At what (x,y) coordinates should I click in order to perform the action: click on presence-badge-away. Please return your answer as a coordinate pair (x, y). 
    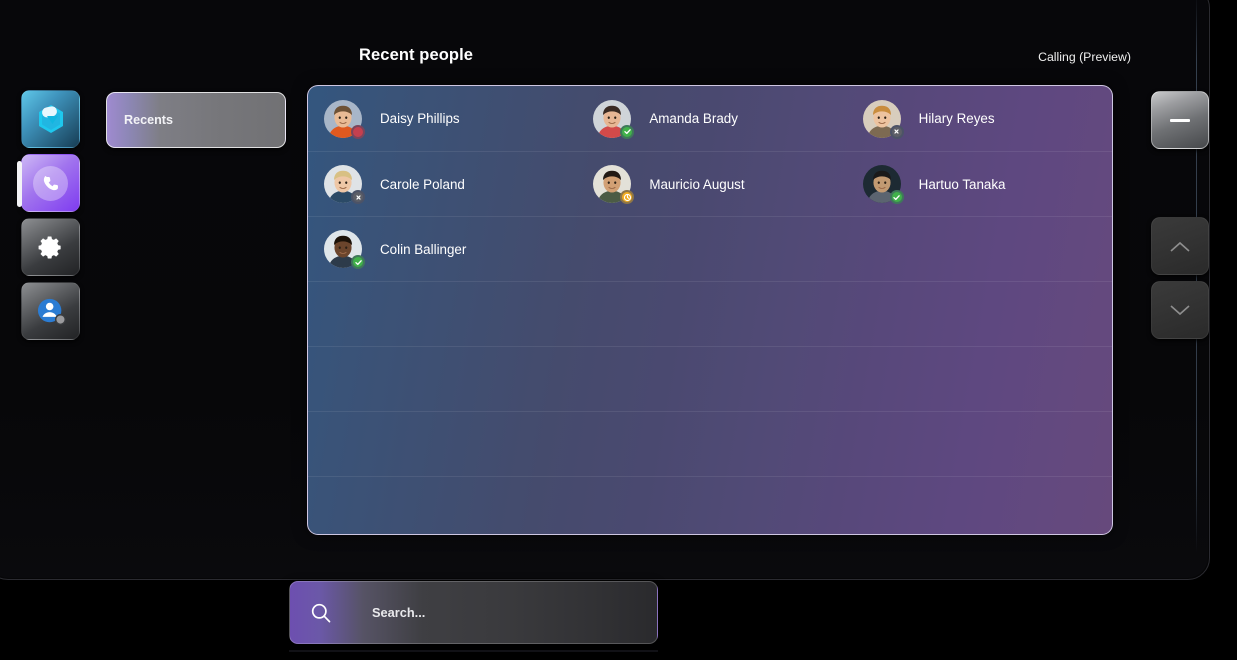
    Looking at the image, I should click on (627, 197).